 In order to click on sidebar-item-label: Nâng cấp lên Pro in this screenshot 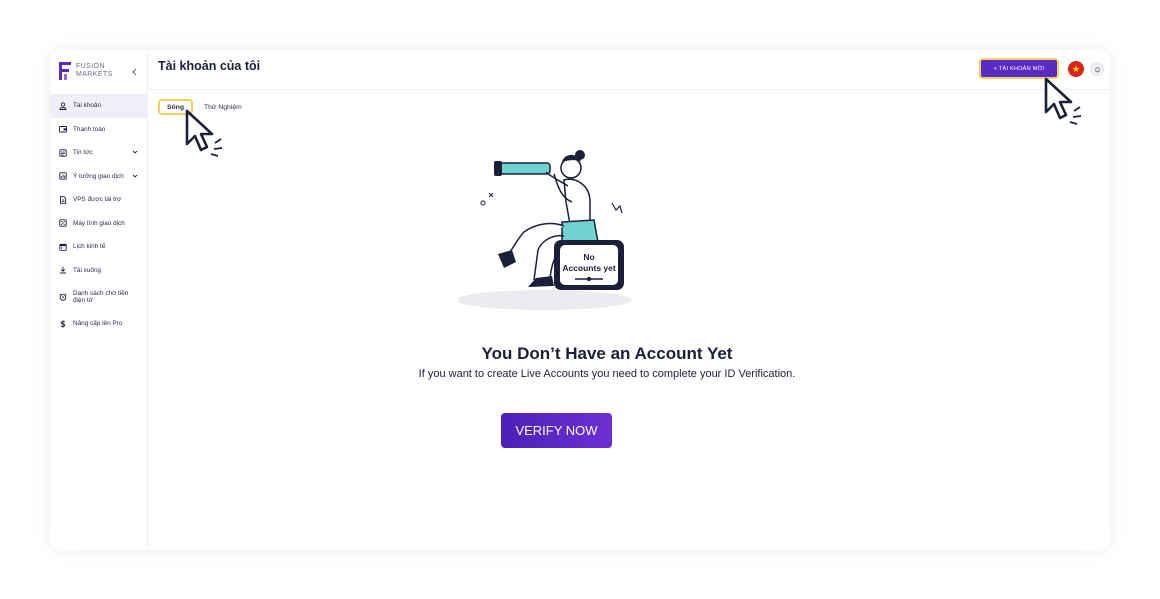, I will do `click(98, 324)`.